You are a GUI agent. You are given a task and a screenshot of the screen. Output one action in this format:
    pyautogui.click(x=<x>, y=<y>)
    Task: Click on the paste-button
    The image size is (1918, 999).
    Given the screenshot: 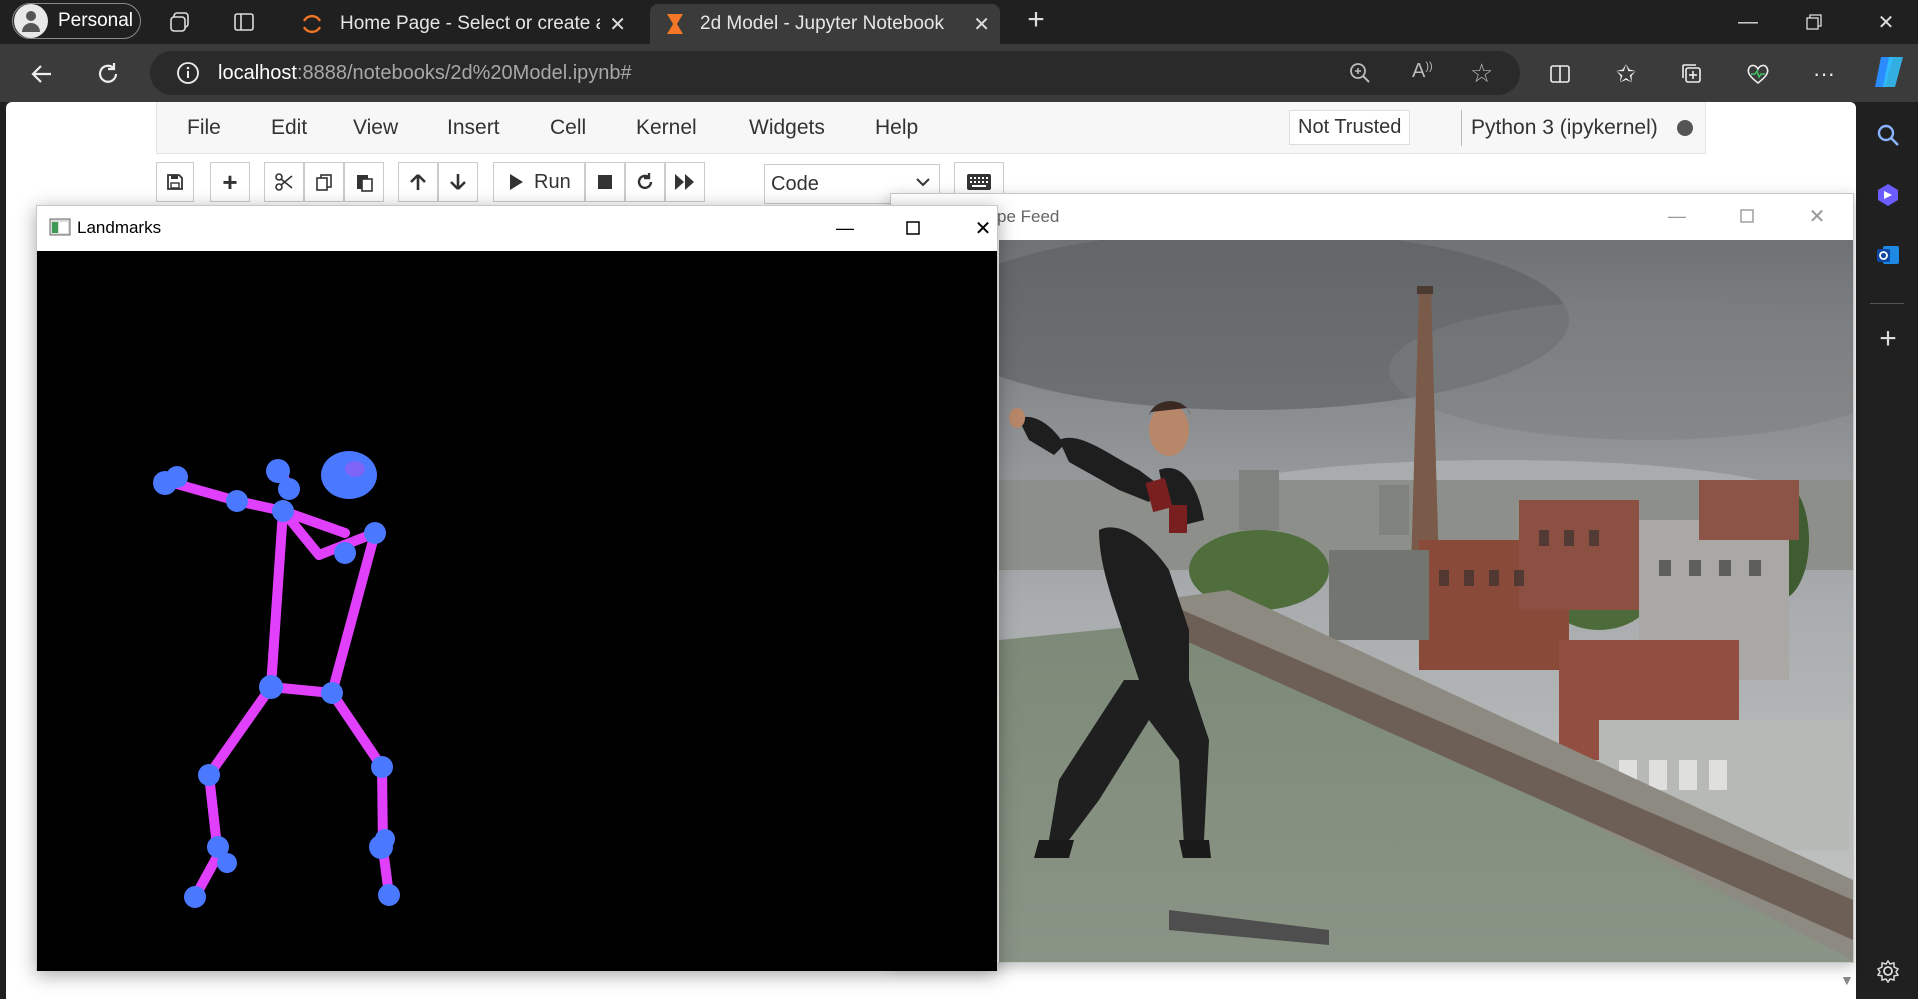 What is the action you would take?
    pyautogui.click(x=364, y=182)
    